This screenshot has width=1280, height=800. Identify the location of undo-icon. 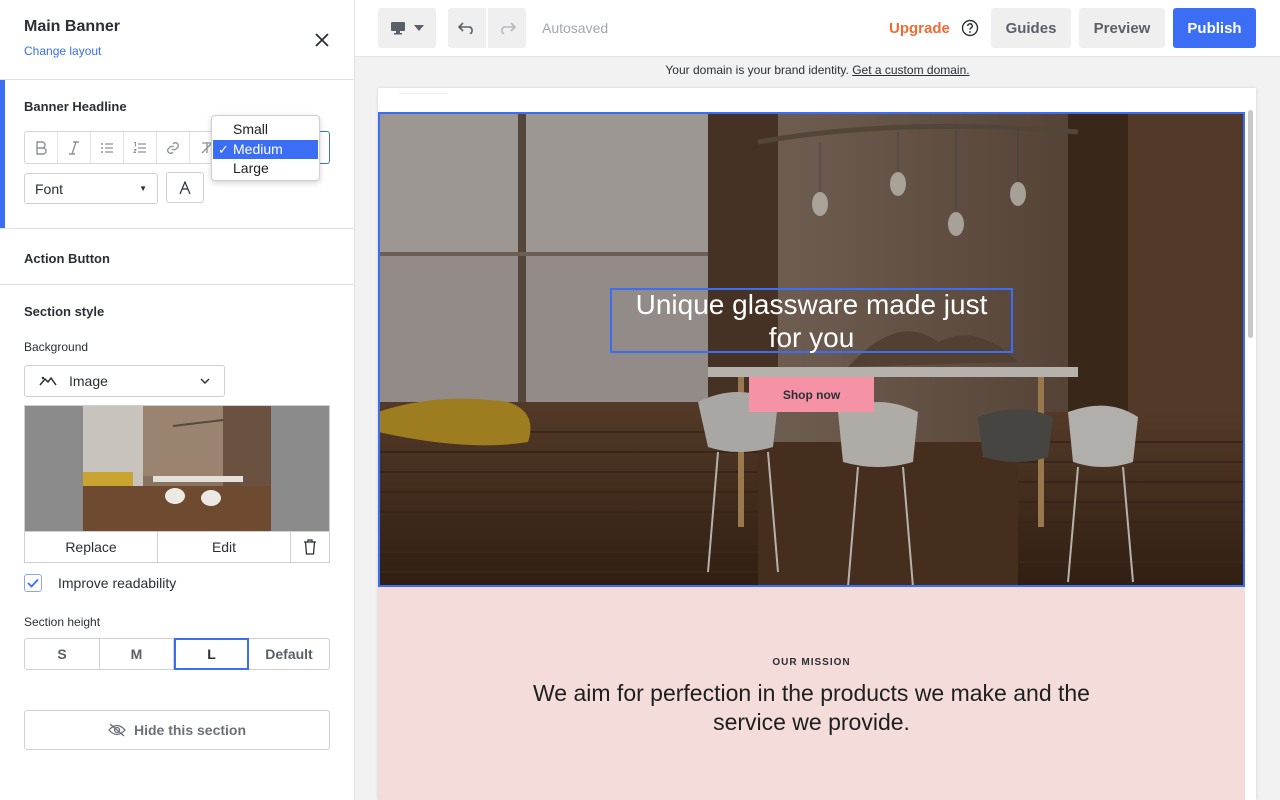
(465, 28).